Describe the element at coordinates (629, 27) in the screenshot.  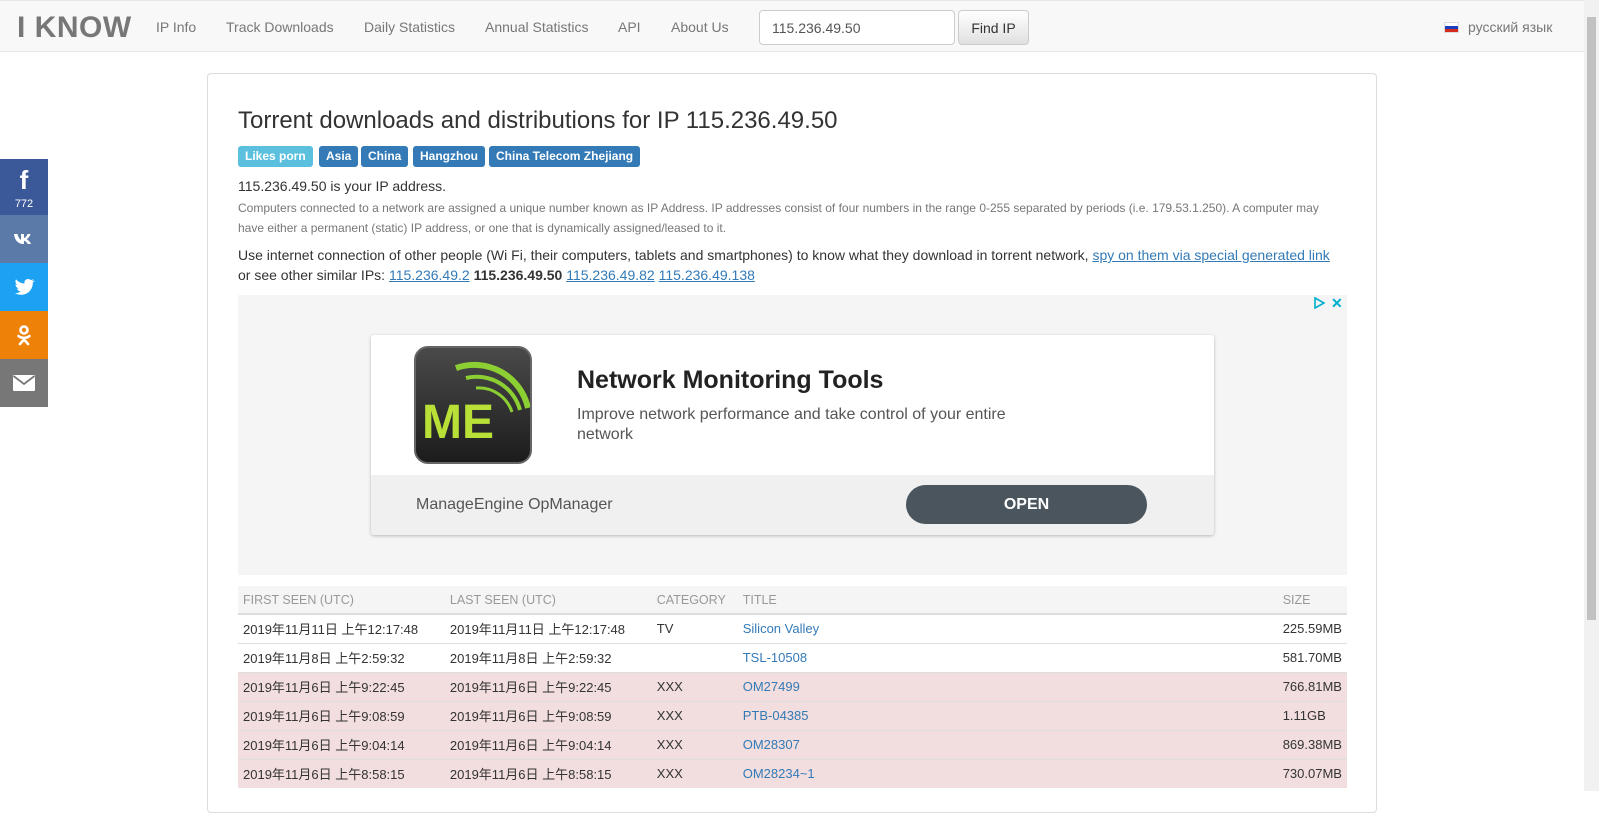
I see `nav-api: API` at that location.